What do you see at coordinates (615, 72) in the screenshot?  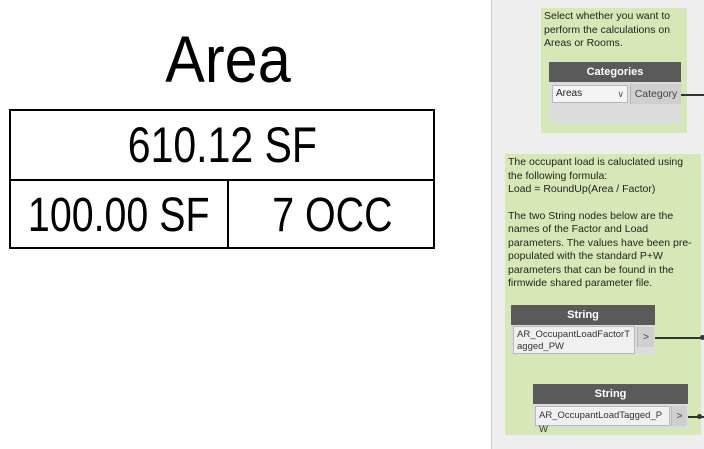 I see `categories-node-header: Categories` at bounding box center [615, 72].